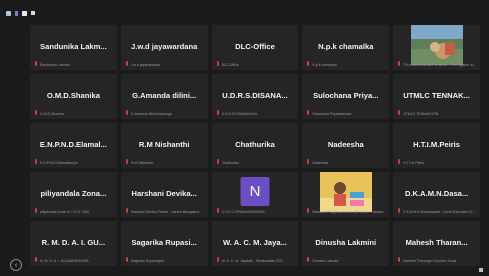  I want to click on participant-label: Sagarika Rupasinghe, so click(147, 261).